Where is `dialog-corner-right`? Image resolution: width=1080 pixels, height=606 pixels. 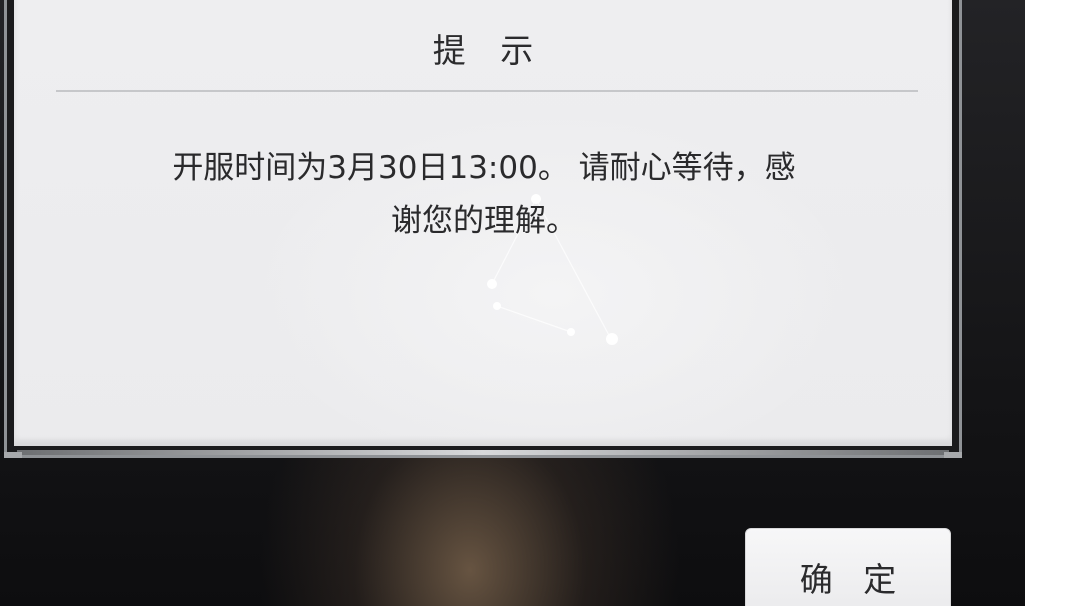 dialog-corner-right is located at coordinates (953, 455).